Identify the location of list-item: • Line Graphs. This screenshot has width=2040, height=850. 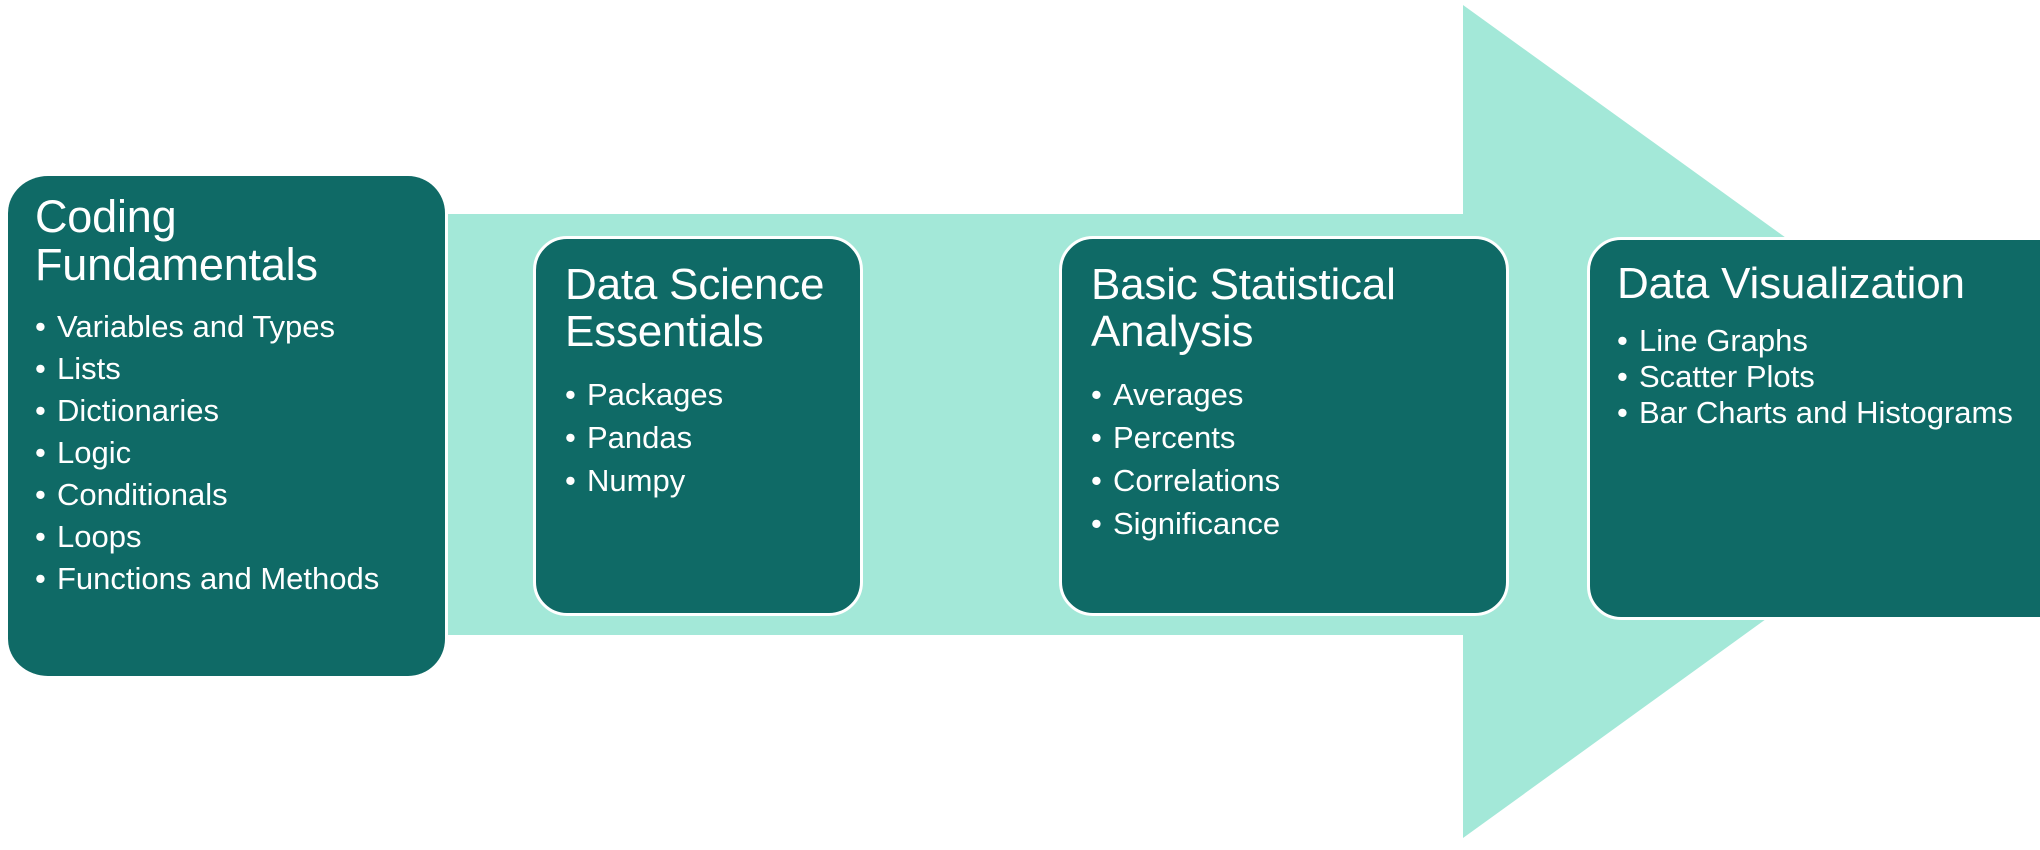
(1828, 341).